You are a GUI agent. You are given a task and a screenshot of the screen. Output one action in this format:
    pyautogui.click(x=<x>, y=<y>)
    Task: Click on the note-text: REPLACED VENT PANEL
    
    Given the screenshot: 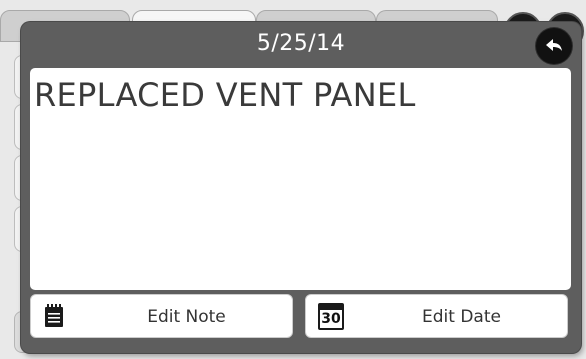 What is the action you would take?
    pyautogui.click(x=225, y=95)
    